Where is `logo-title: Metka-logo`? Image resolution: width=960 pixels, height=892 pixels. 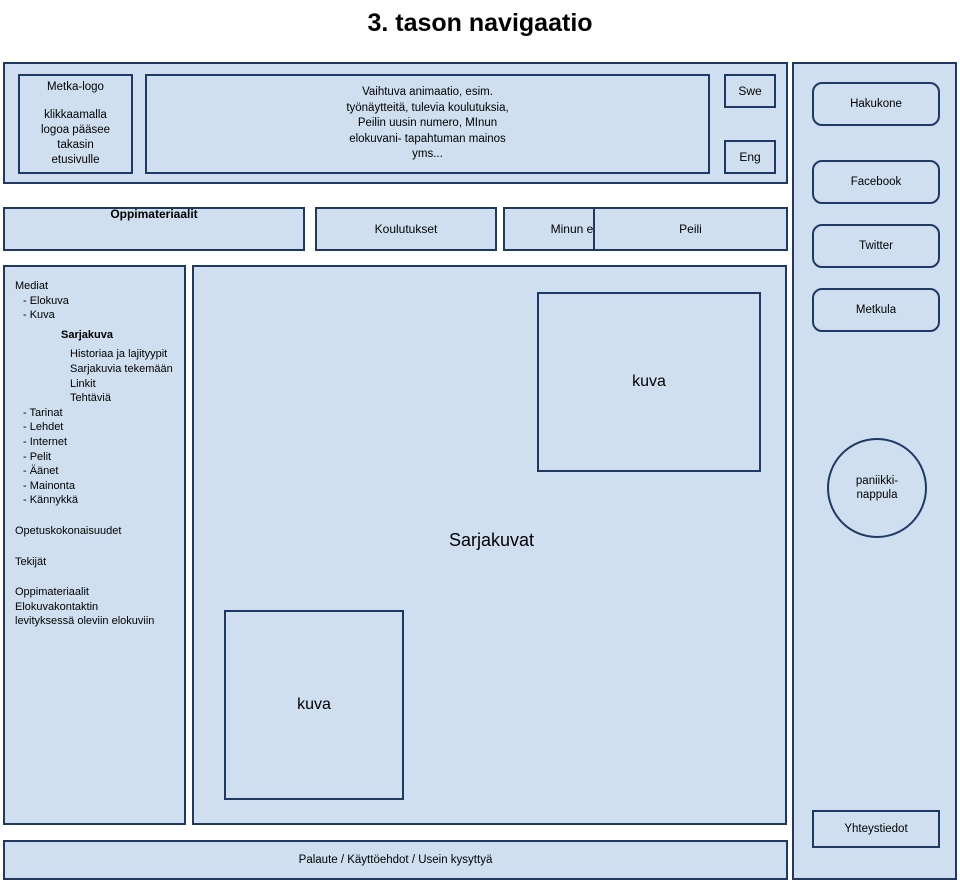 logo-title: Metka-logo is located at coordinates (75, 87).